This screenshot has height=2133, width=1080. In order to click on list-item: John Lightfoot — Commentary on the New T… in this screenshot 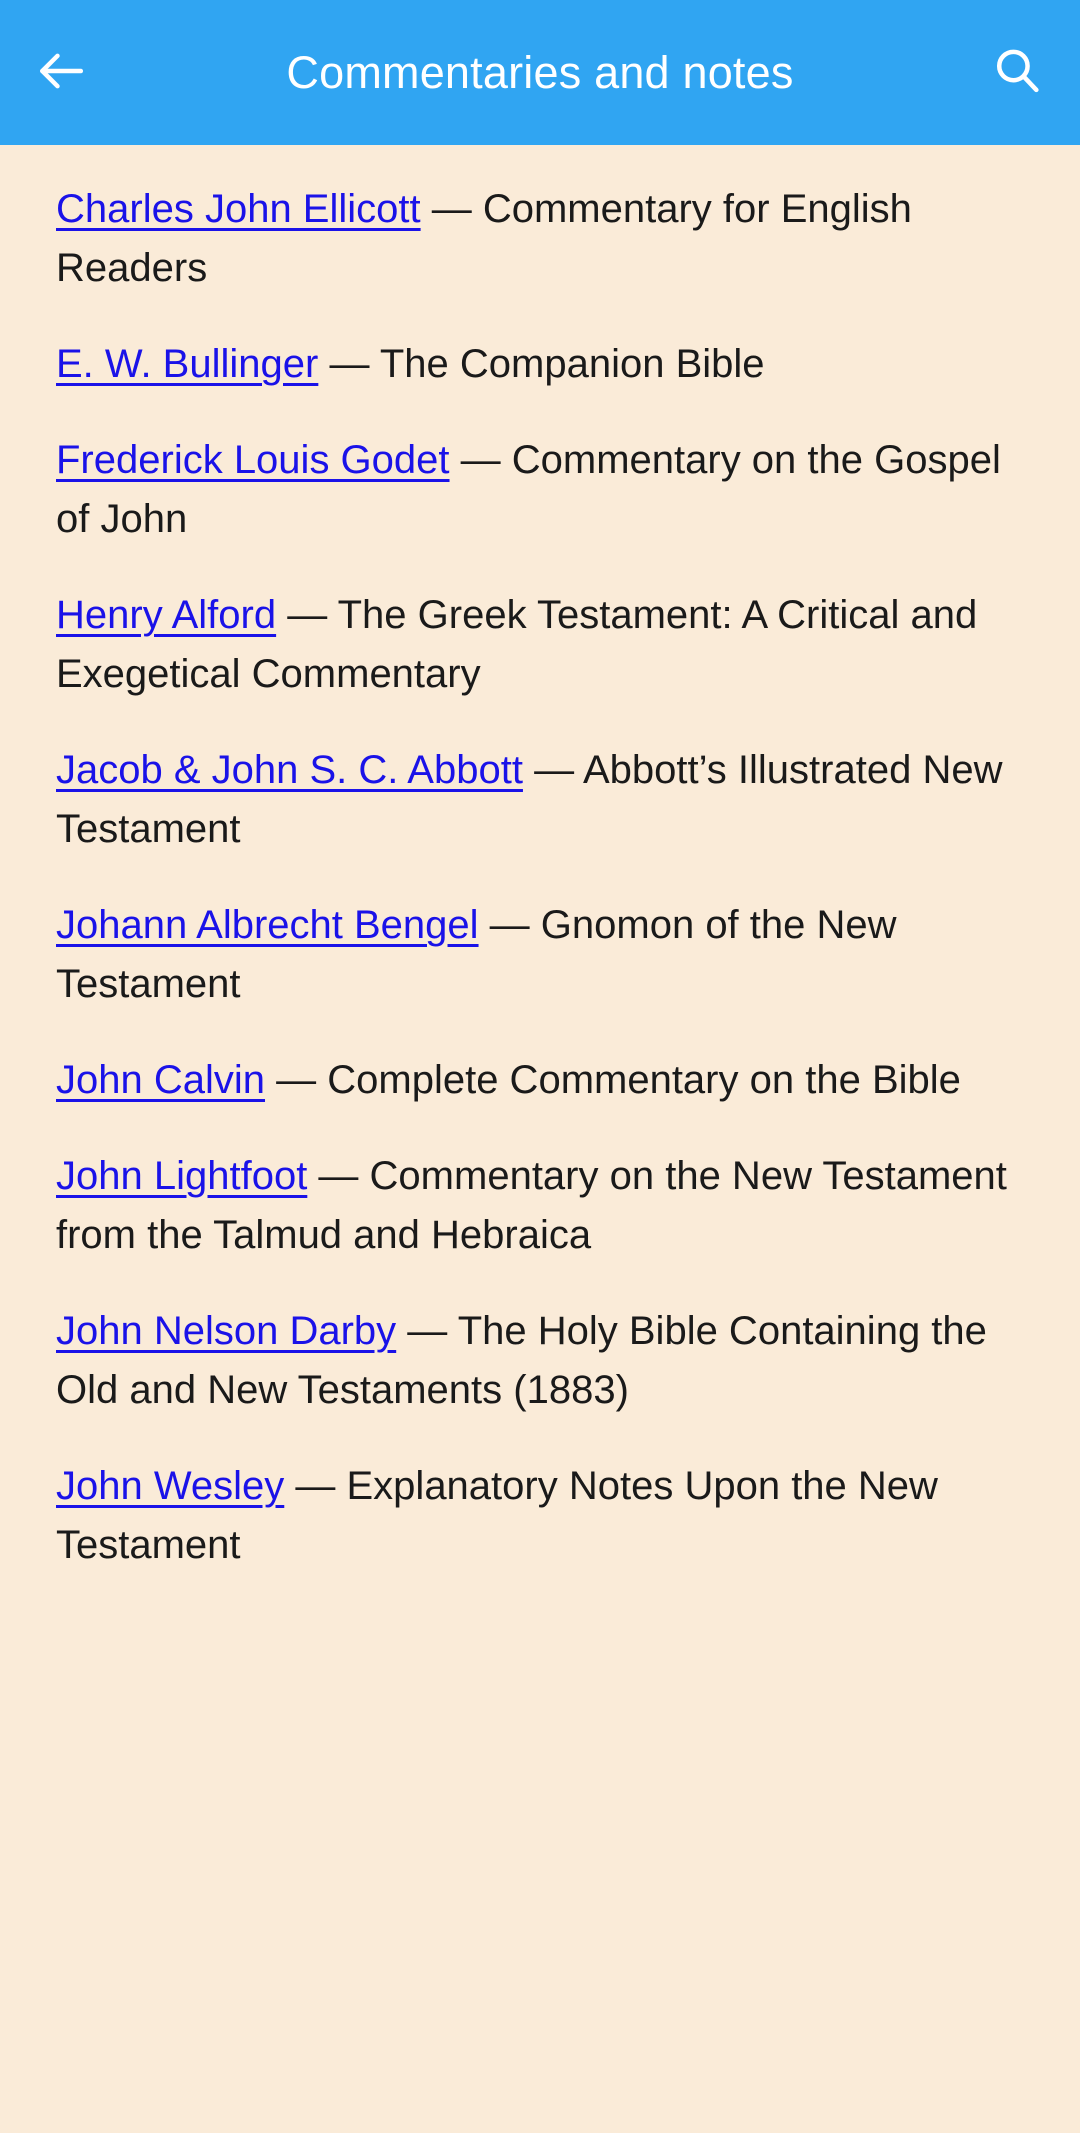, I will do `click(541, 1187)`.